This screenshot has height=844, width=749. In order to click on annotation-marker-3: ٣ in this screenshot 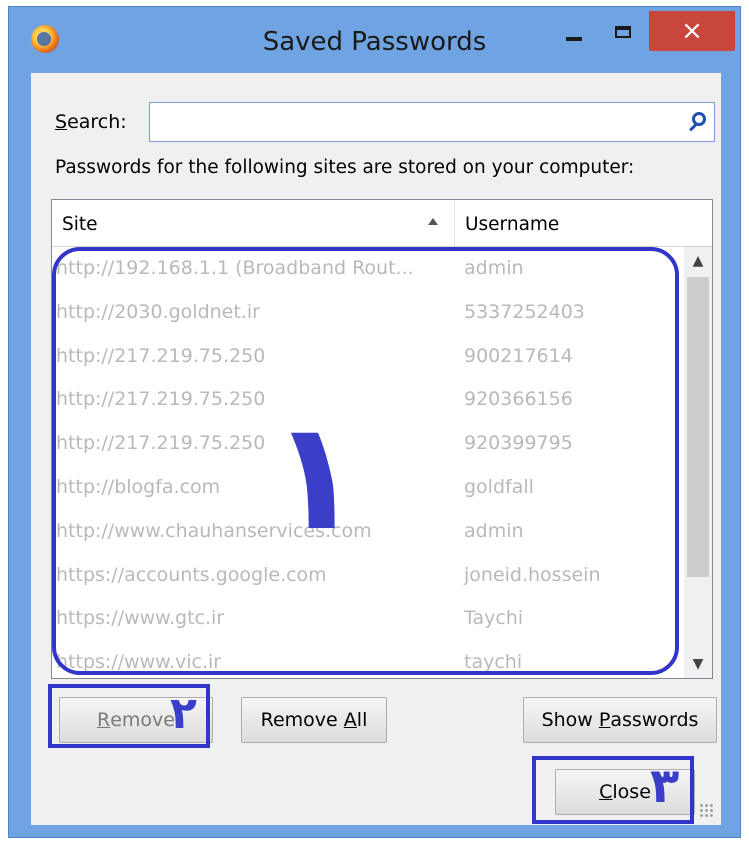, I will do `click(665, 786)`.